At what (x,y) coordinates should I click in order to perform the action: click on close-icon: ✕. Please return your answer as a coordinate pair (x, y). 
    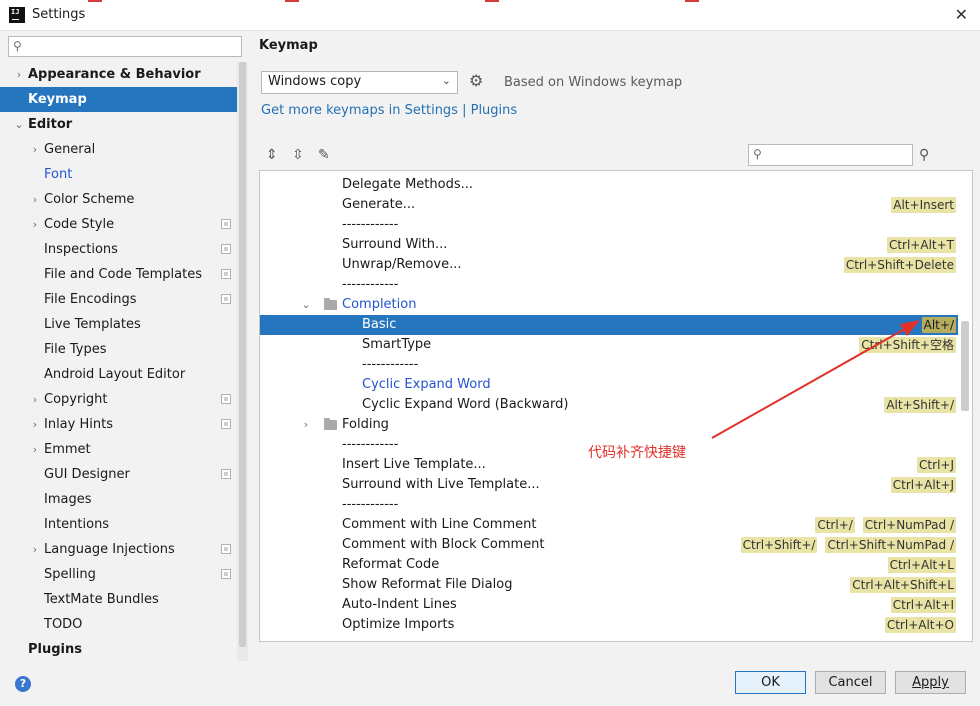
    Looking at the image, I should click on (961, 14).